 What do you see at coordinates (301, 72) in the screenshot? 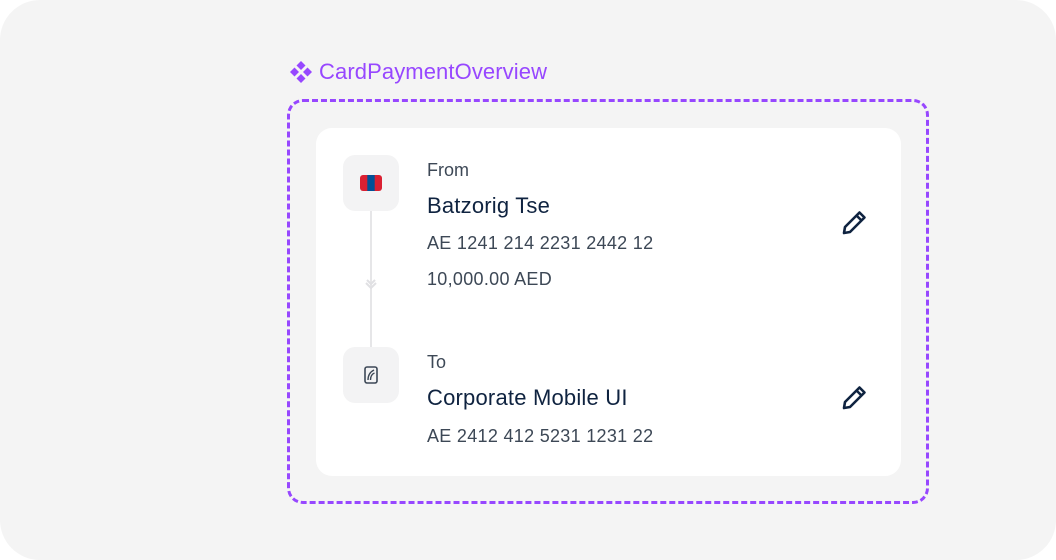
I see `component-diamond-icon` at bounding box center [301, 72].